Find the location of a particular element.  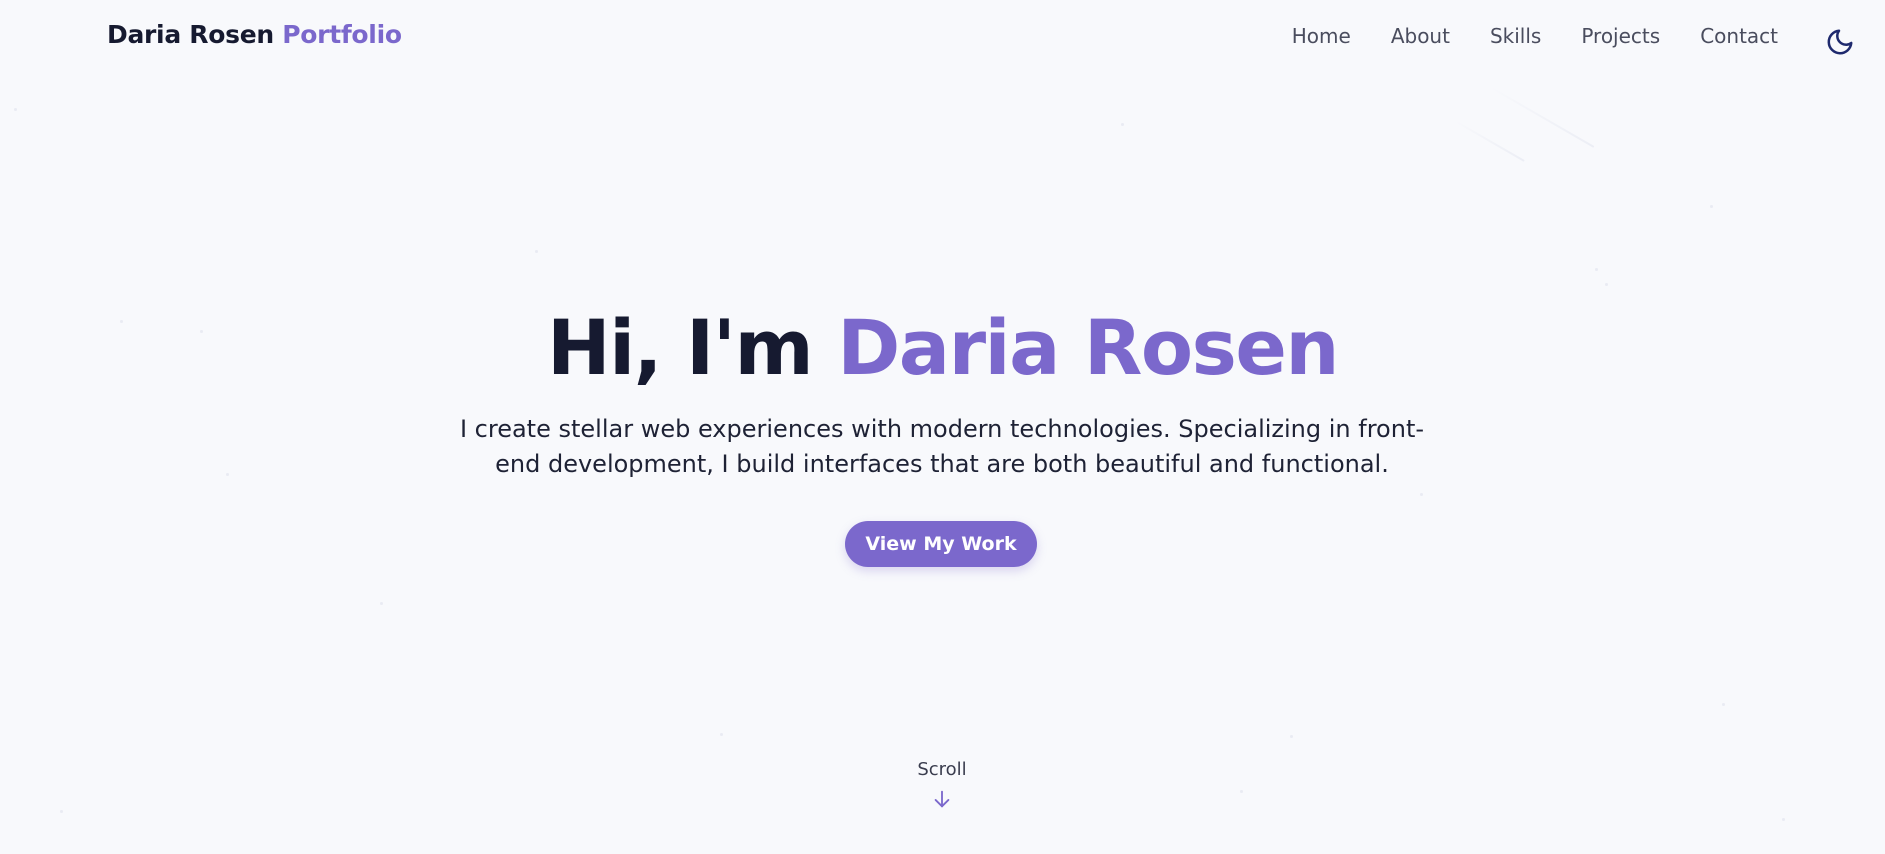

brand-accent: Portfolio is located at coordinates (342, 34).